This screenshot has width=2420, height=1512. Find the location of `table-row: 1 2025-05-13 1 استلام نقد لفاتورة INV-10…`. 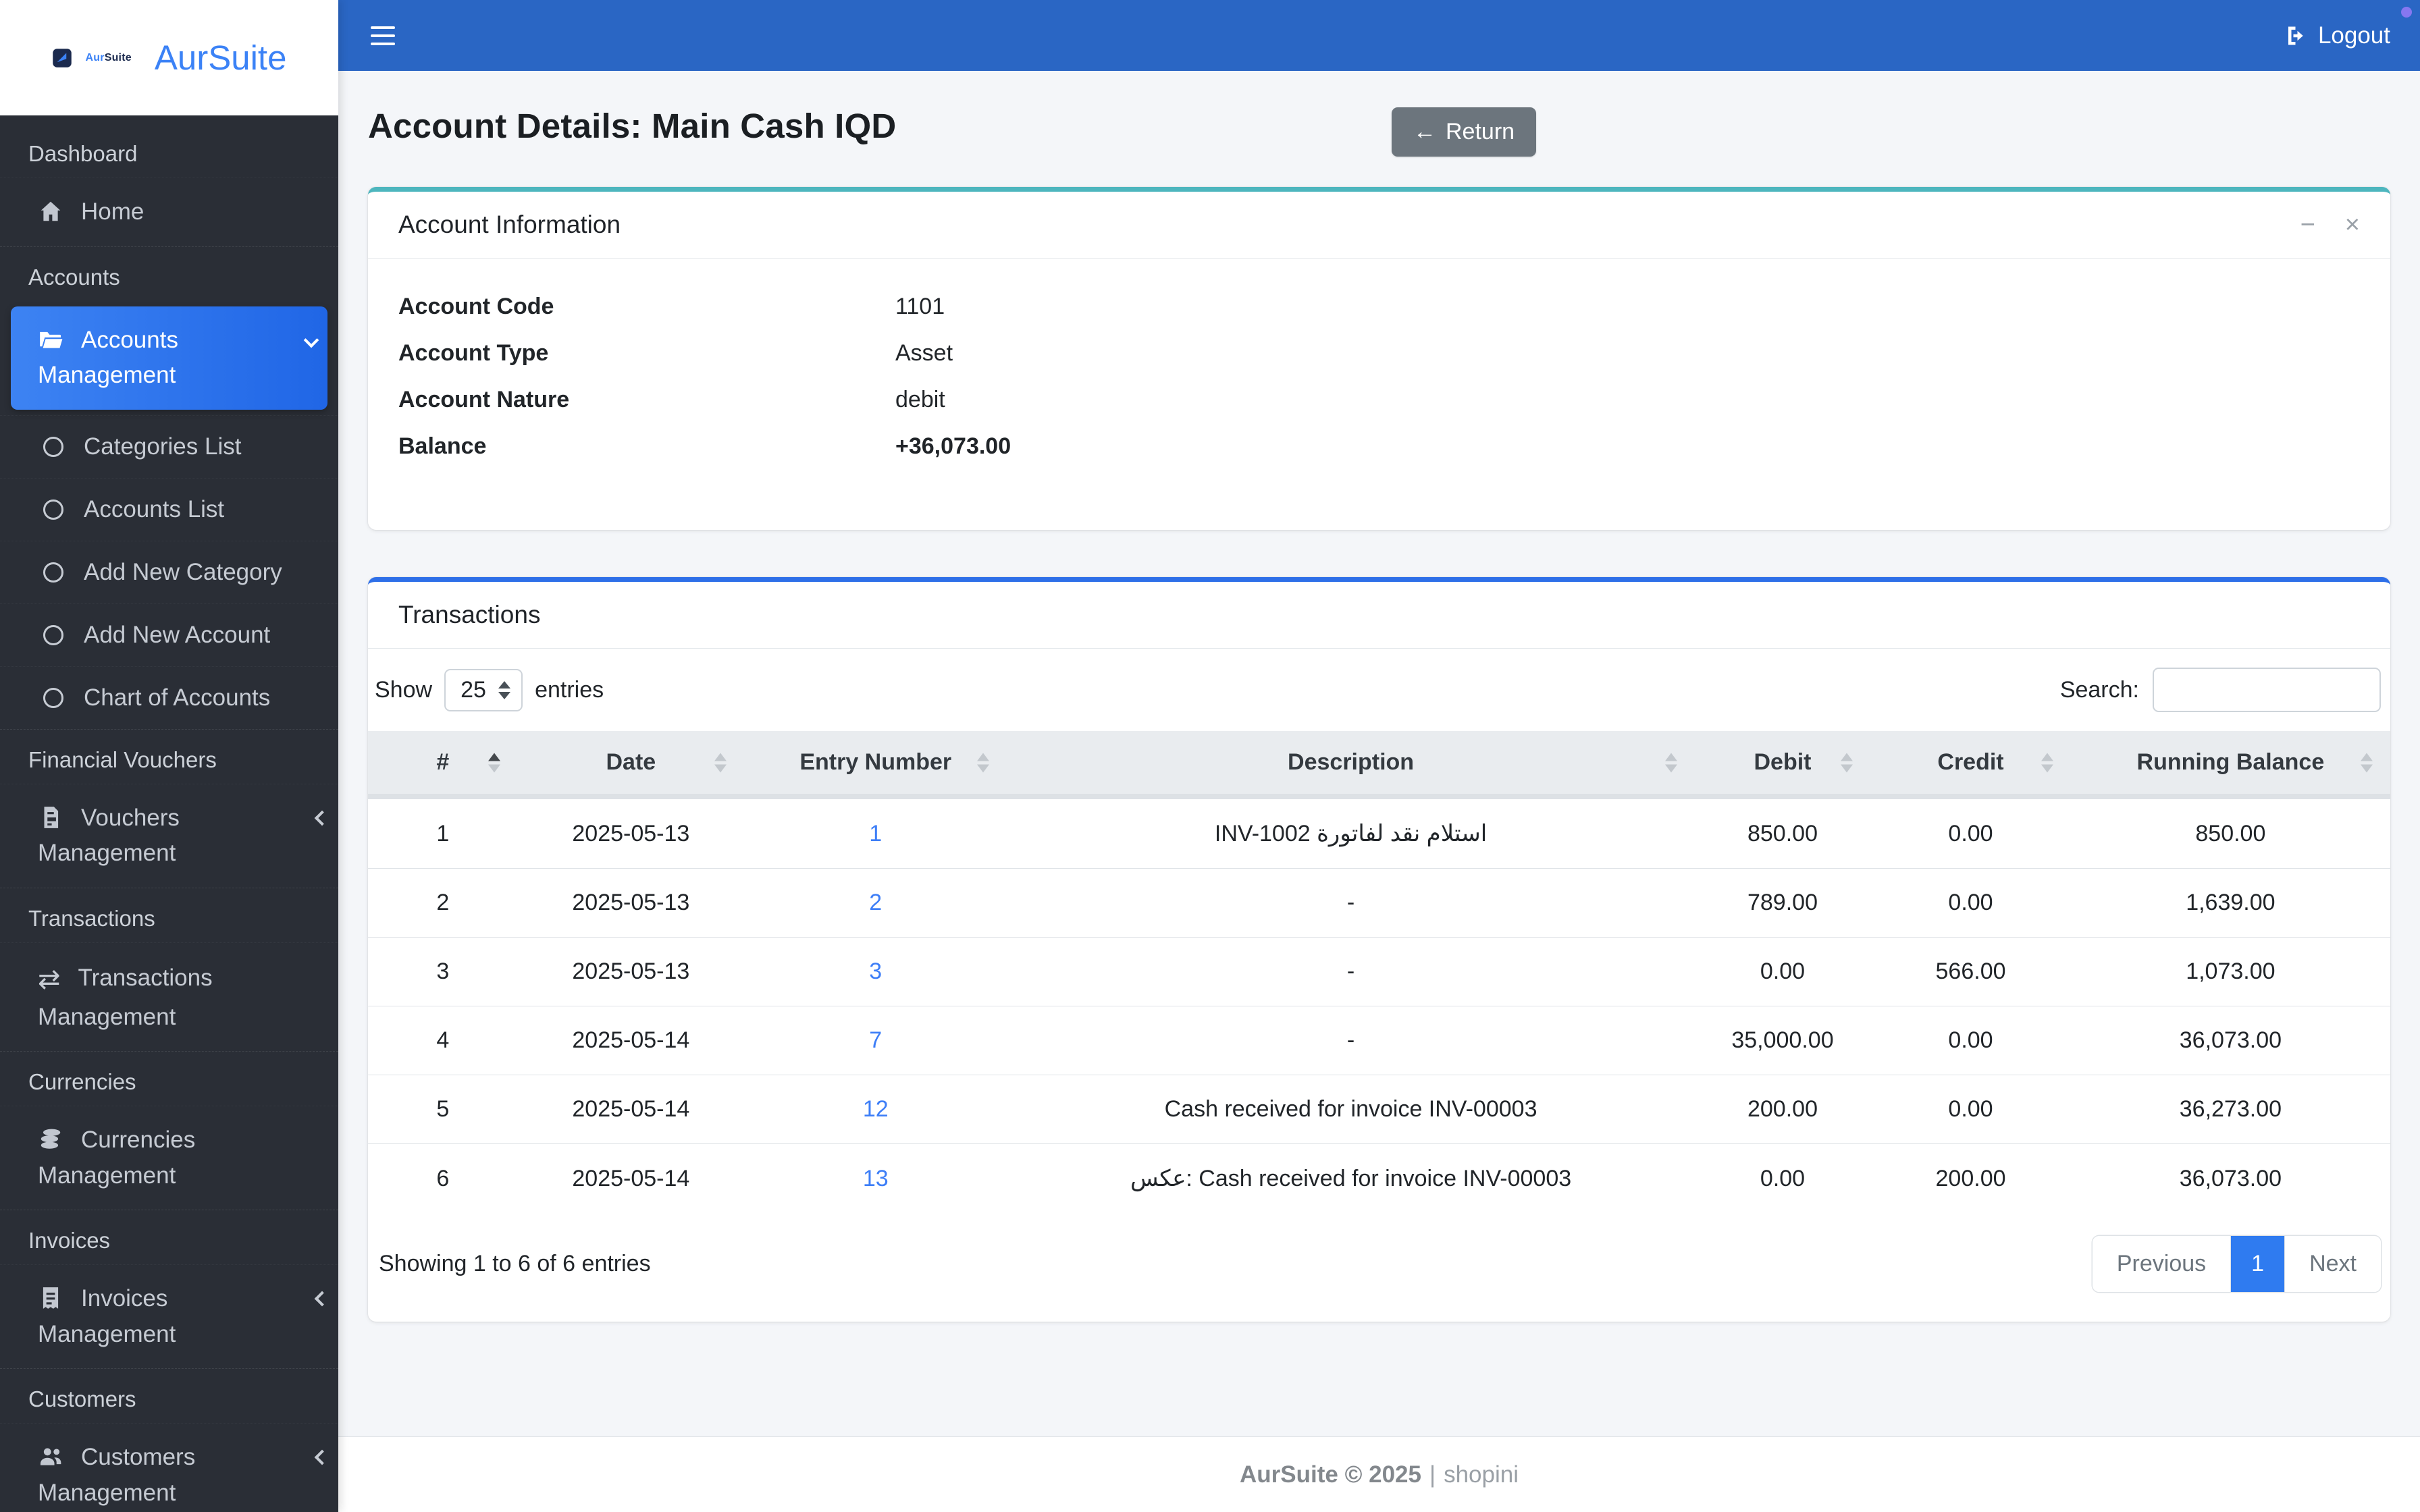

table-row: 1 2025-05-13 1 استلام نقد لفاتورة INV-10… is located at coordinates (1379, 832).